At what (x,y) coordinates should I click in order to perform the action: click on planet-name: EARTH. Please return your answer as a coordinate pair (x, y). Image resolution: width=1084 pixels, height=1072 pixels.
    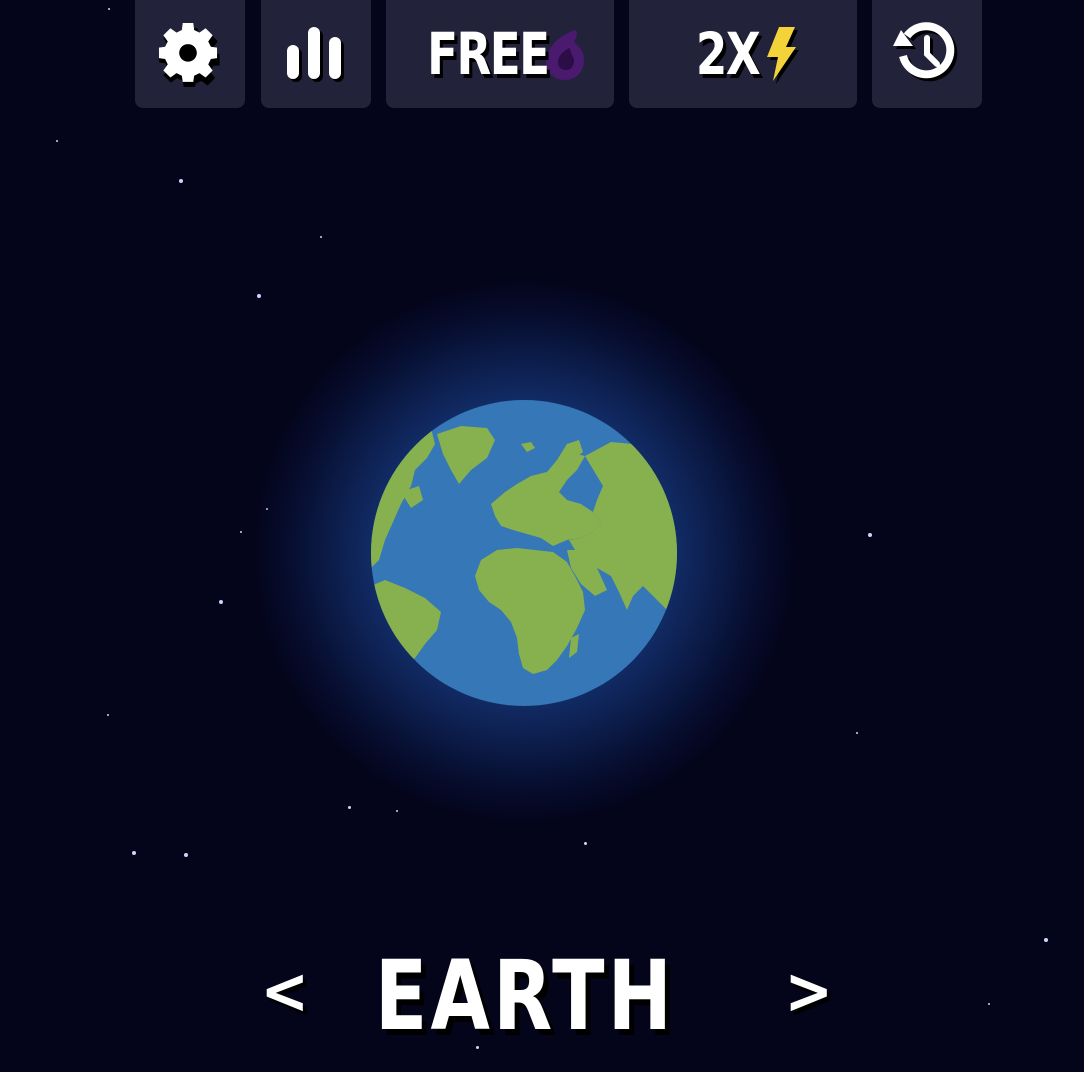
    Looking at the image, I should click on (525, 996).